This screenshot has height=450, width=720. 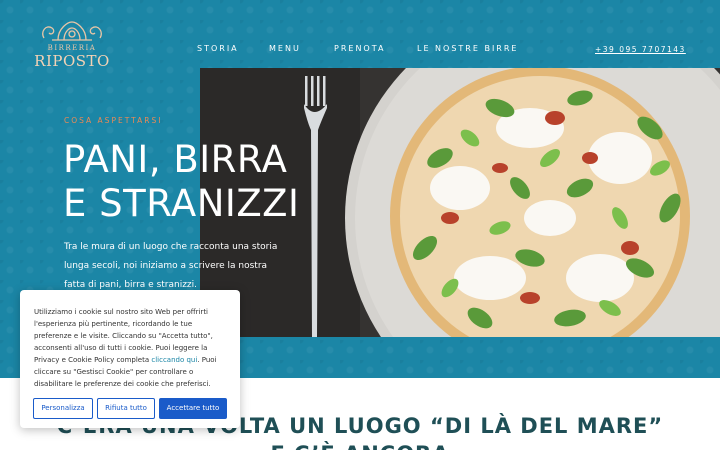 What do you see at coordinates (218, 48) in the screenshot?
I see `nav-item-storia: STORIA` at bounding box center [218, 48].